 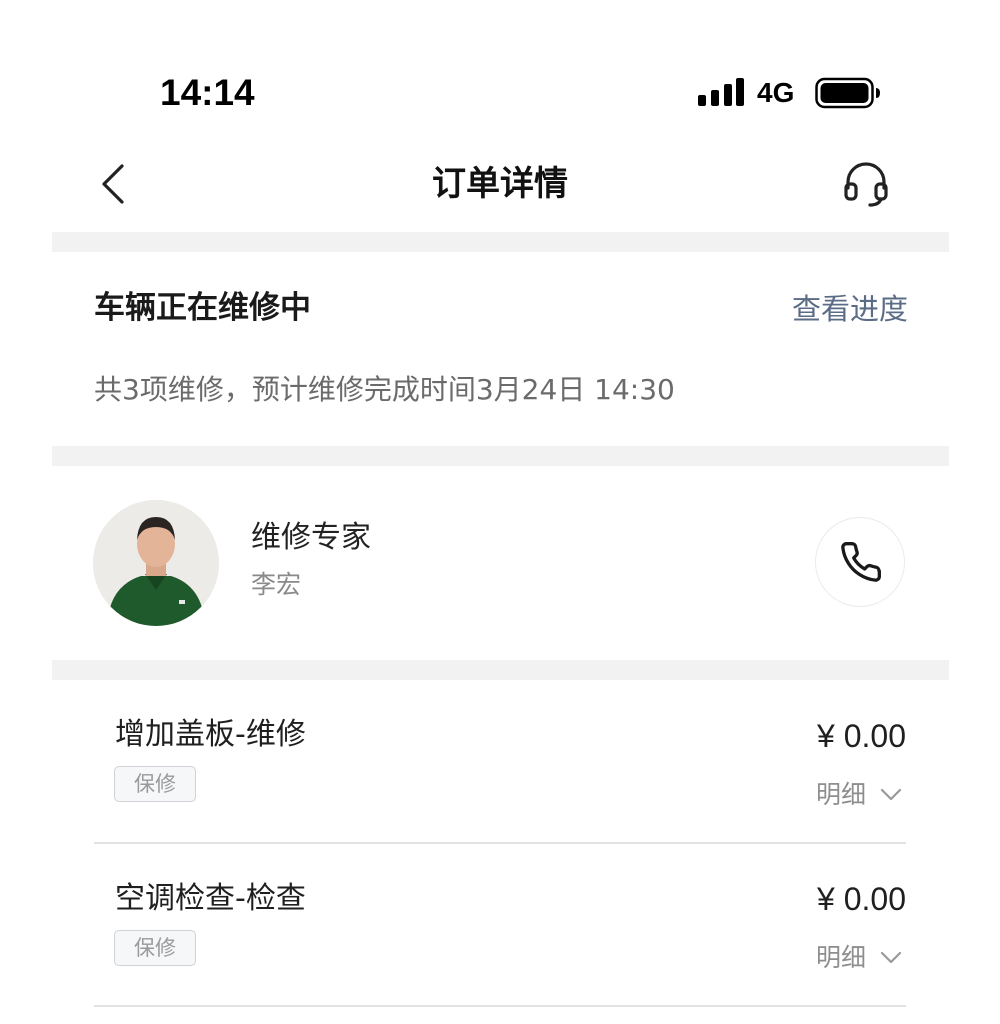 I want to click on expert-name: 李宏, so click(x=276, y=584).